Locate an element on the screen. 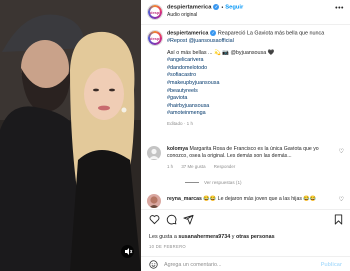  emoji-icon is located at coordinates (153, 264).